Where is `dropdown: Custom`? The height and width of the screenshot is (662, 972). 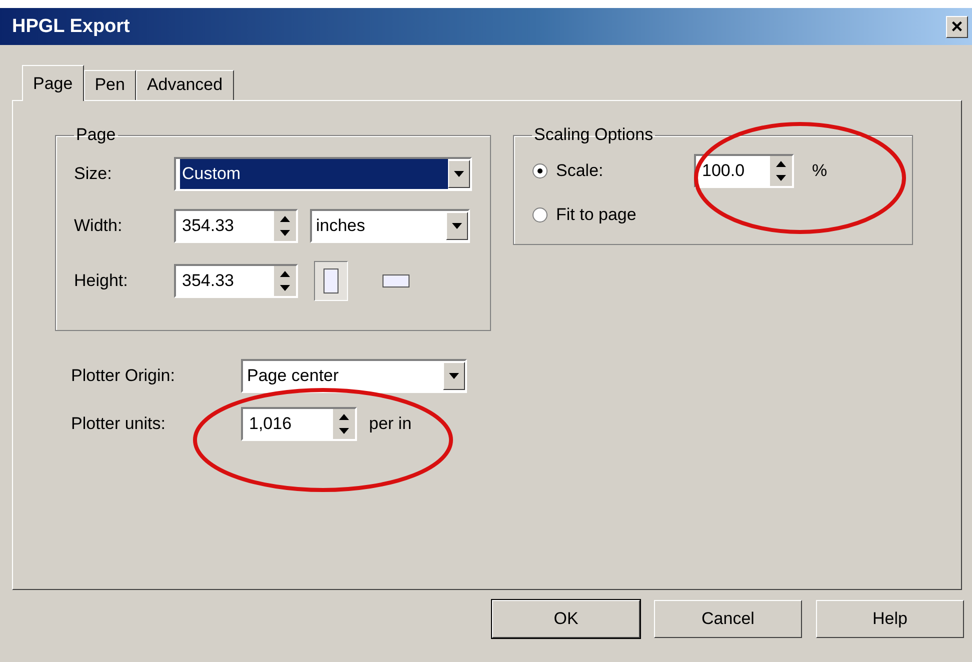
dropdown: Custom is located at coordinates (323, 174).